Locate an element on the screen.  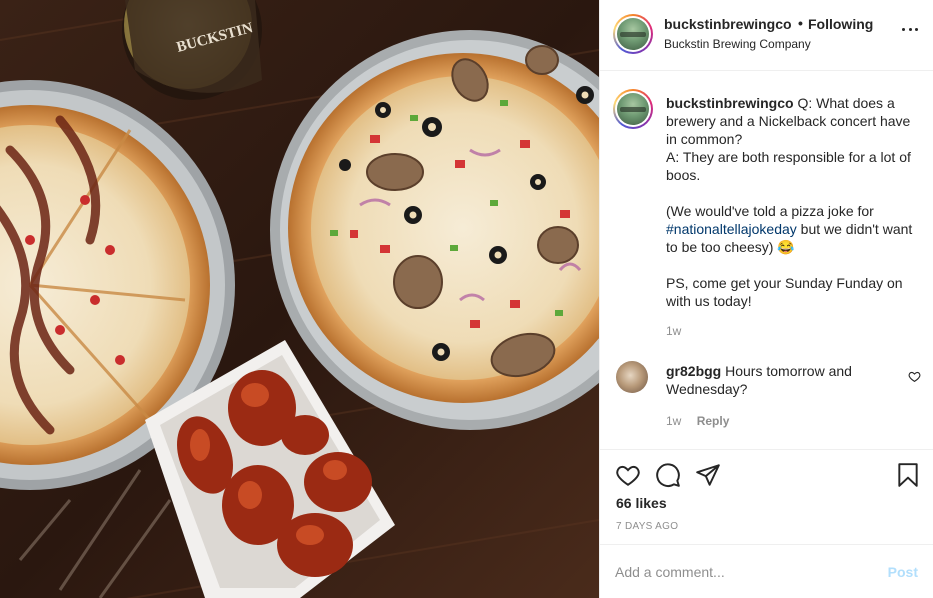
commenter-avatar is located at coordinates (632, 377).